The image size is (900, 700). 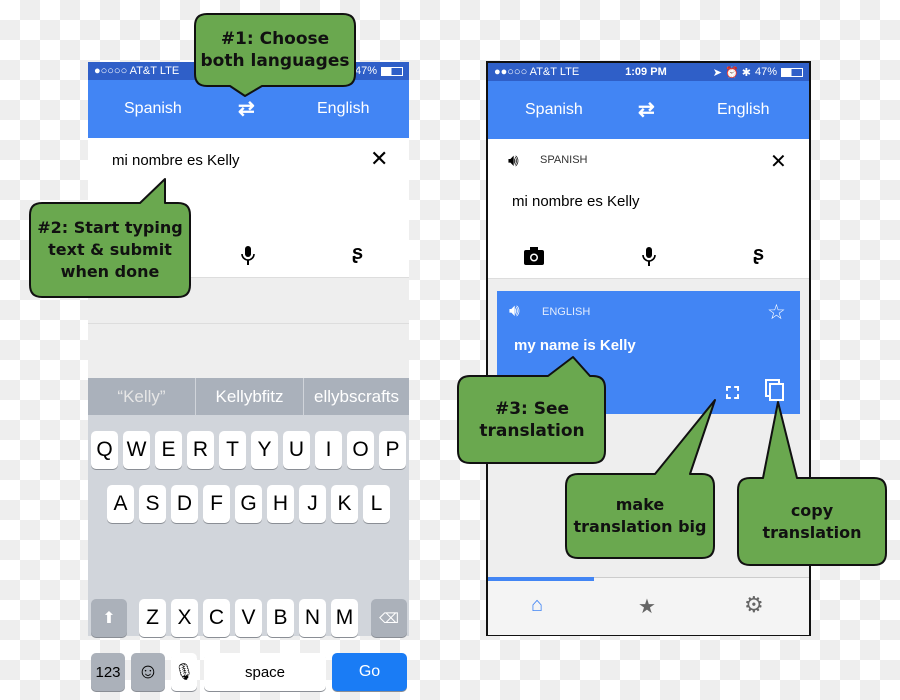 I want to click on callout-make-big: make translation big, so click(x=640, y=515).